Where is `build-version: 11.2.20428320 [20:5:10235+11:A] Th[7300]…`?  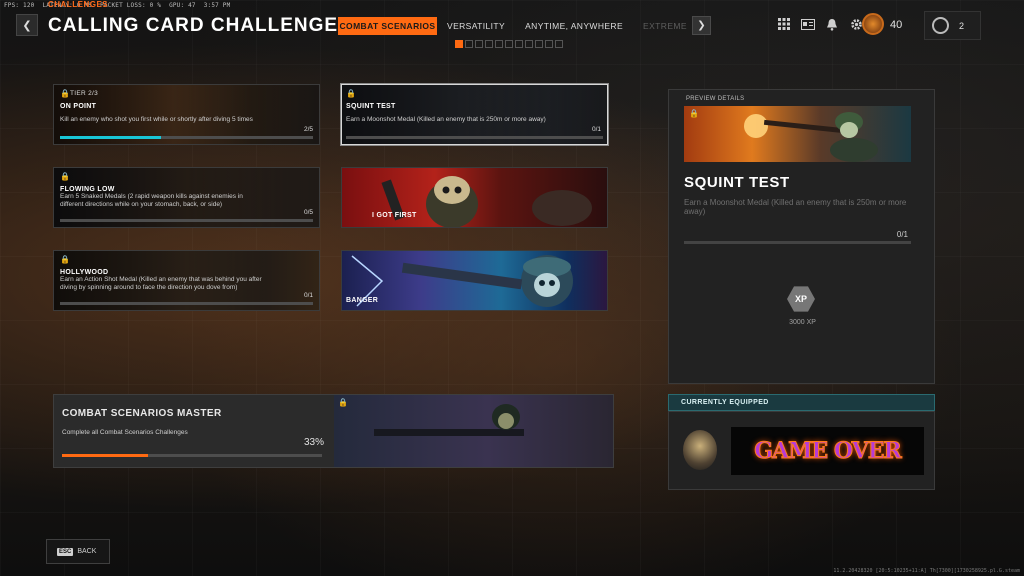 build-version: 11.2.20428320 [20:5:10235+11:A] Th[7300]… is located at coordinates (926, 571).